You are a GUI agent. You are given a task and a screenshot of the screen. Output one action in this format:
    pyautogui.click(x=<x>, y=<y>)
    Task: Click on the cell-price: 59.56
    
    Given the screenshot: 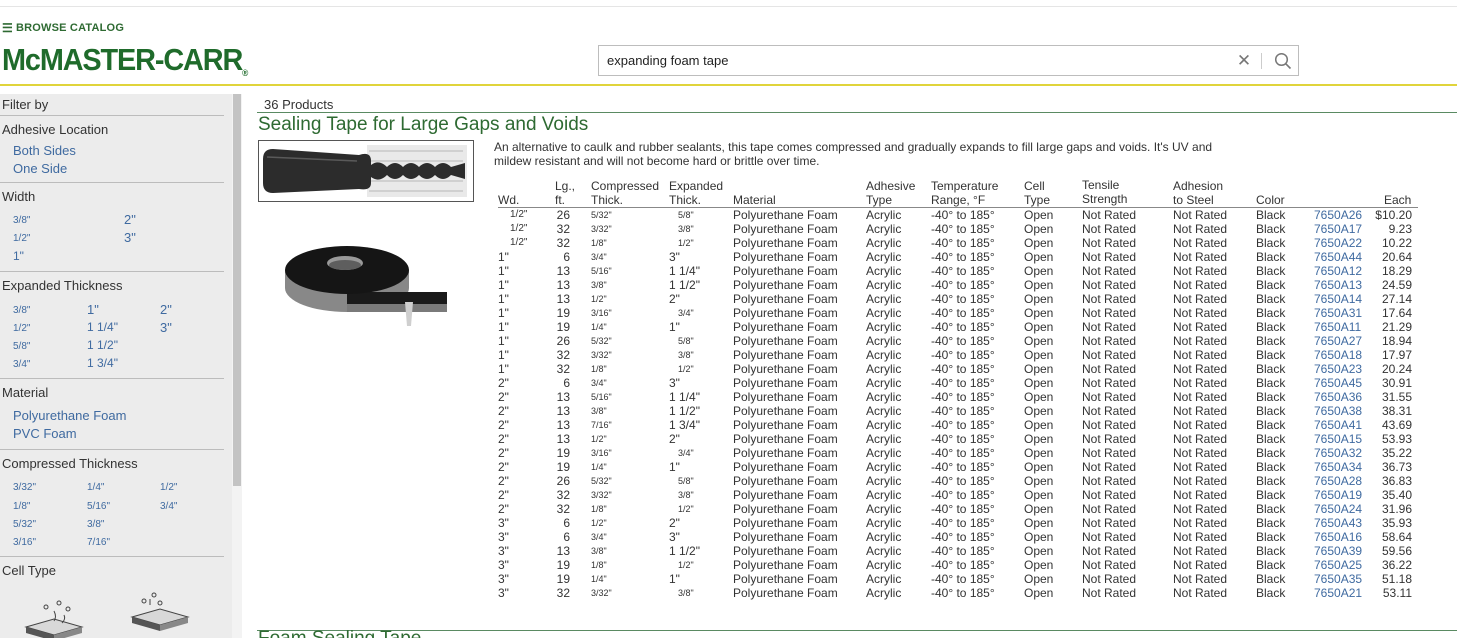 What is the action you would take?
    pyautogui.click(x=1396, y=551)
    